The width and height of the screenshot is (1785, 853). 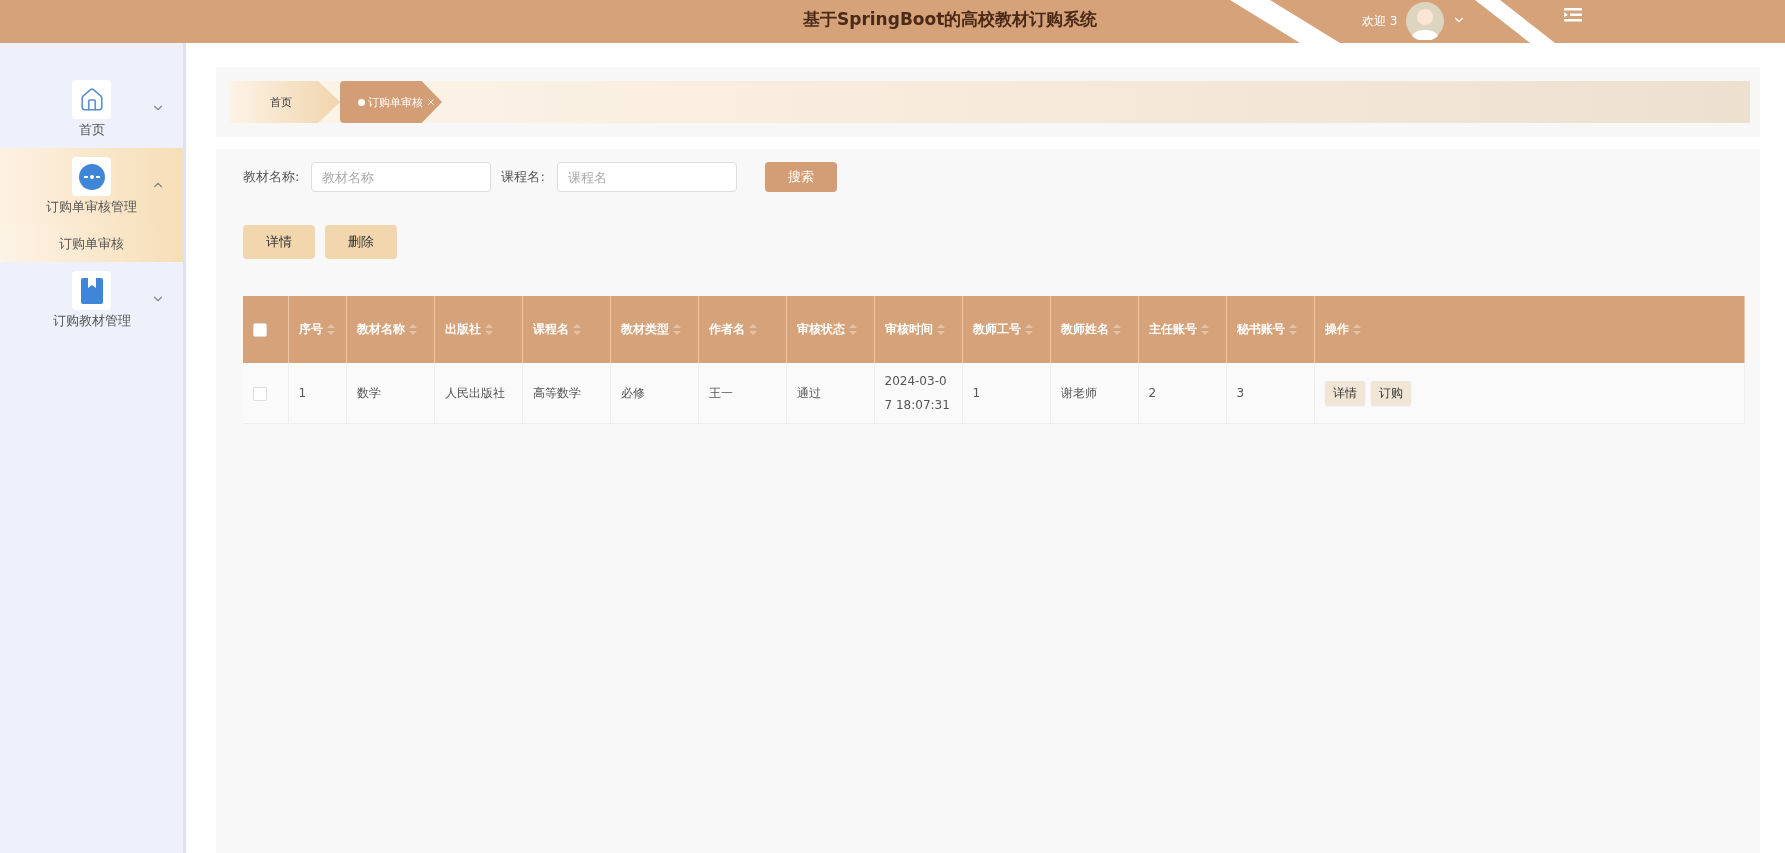 I want to click on row-action-button: 详情, so click(x=1344, y=393).